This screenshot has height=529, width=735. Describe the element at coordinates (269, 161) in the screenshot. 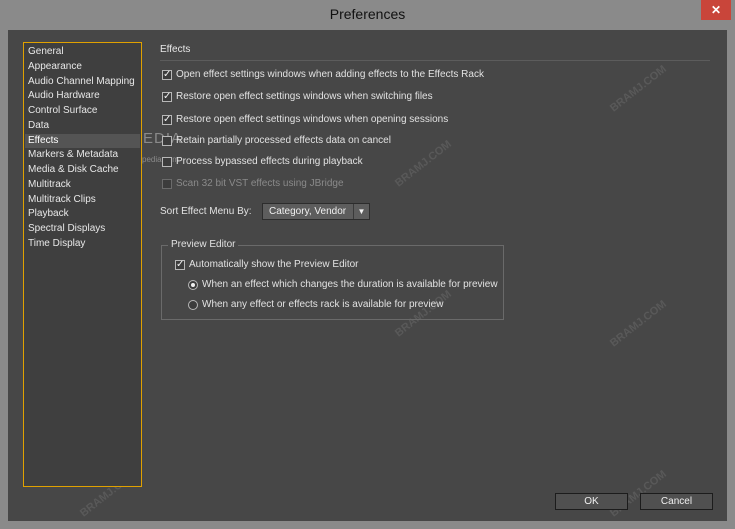

I see `option-label: Process bypassed effects during playback` at that location.